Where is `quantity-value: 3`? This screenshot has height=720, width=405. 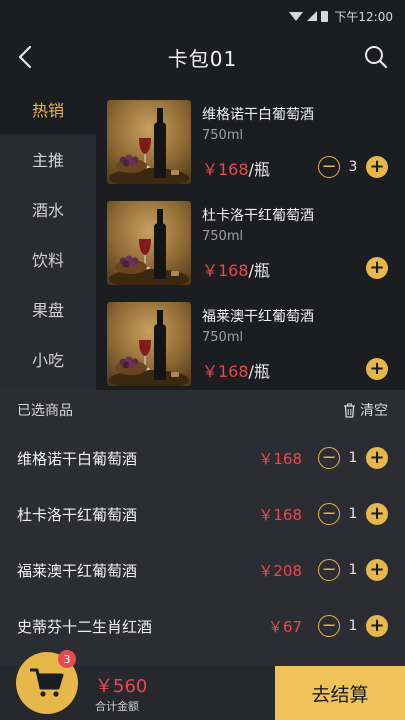
quantity-value: 3 is located at coordinates (353, 167).